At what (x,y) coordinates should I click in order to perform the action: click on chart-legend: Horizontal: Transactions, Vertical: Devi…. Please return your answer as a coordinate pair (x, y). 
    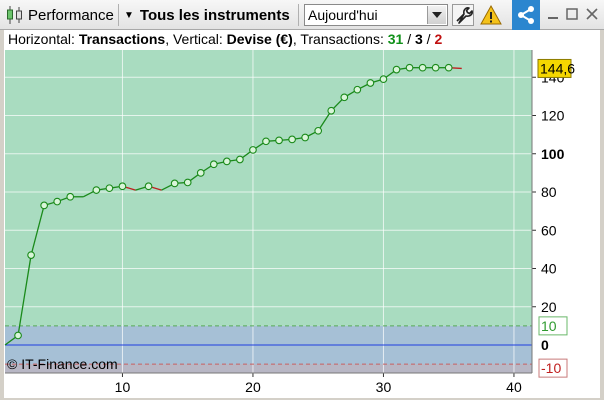
    Looking at the image, I should click on (225, 40).